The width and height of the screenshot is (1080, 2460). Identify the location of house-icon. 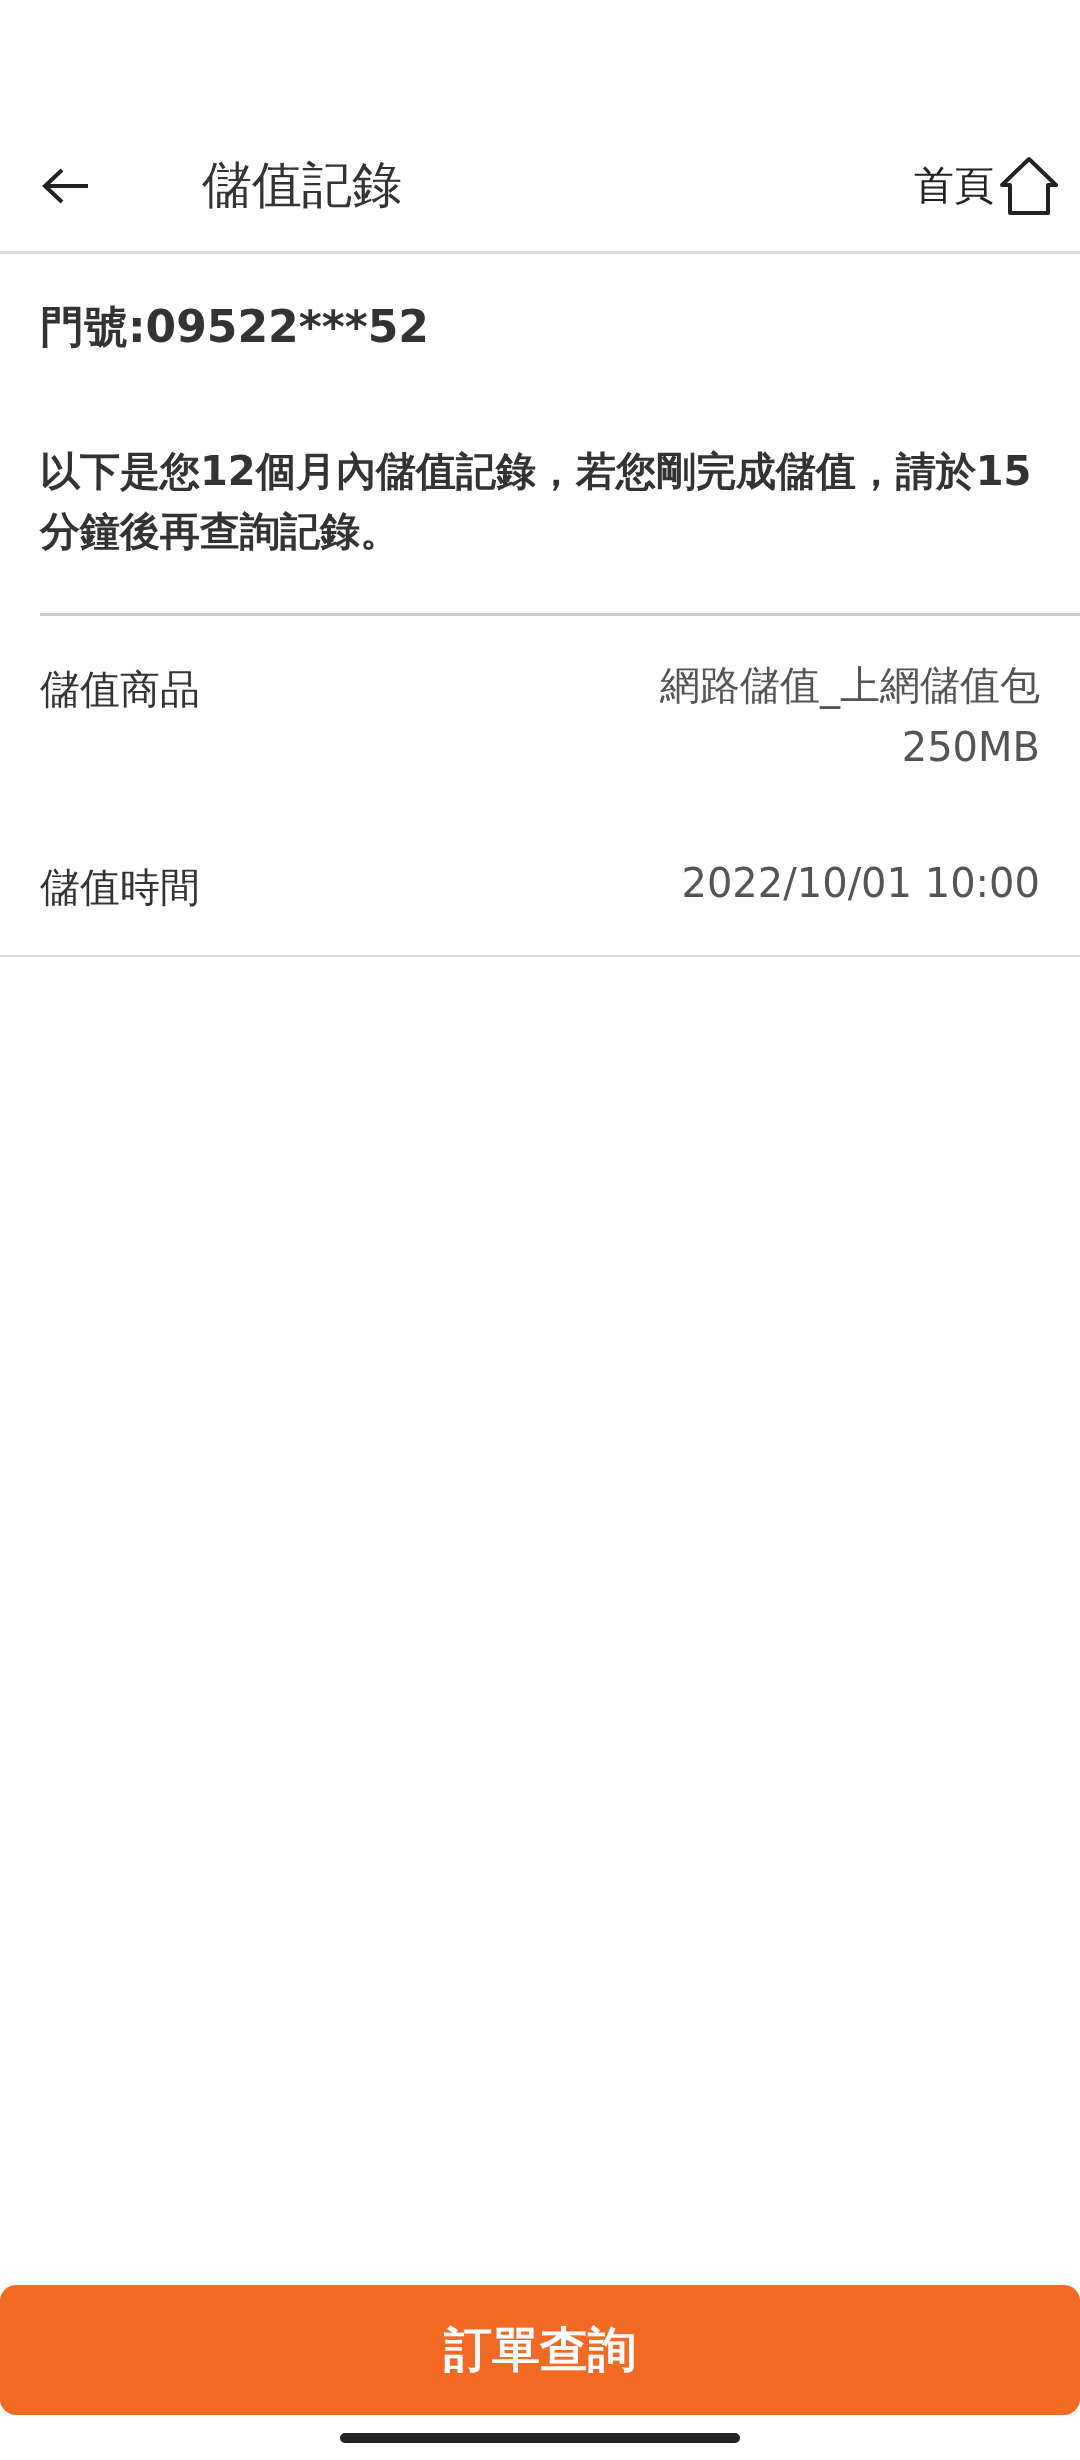
(1029, 185).